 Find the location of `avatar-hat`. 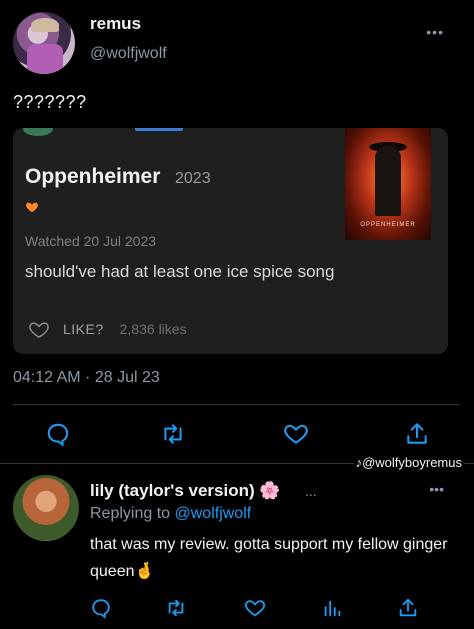

avatar-hat is located at coordinates (45, 25).